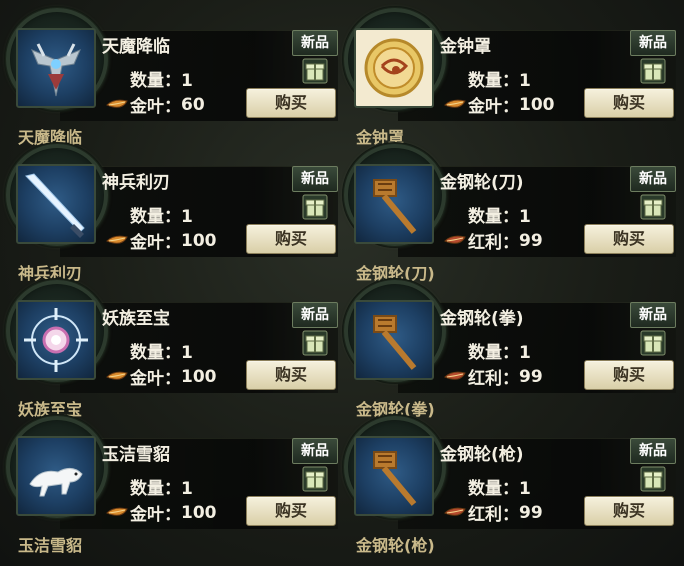 The width and height of the screenshot is (684, 566). I want to click on shop-item-card: 天魔降临 数量：1 金叶： 60 天魔降临 新品 购买, so click(169, 76).